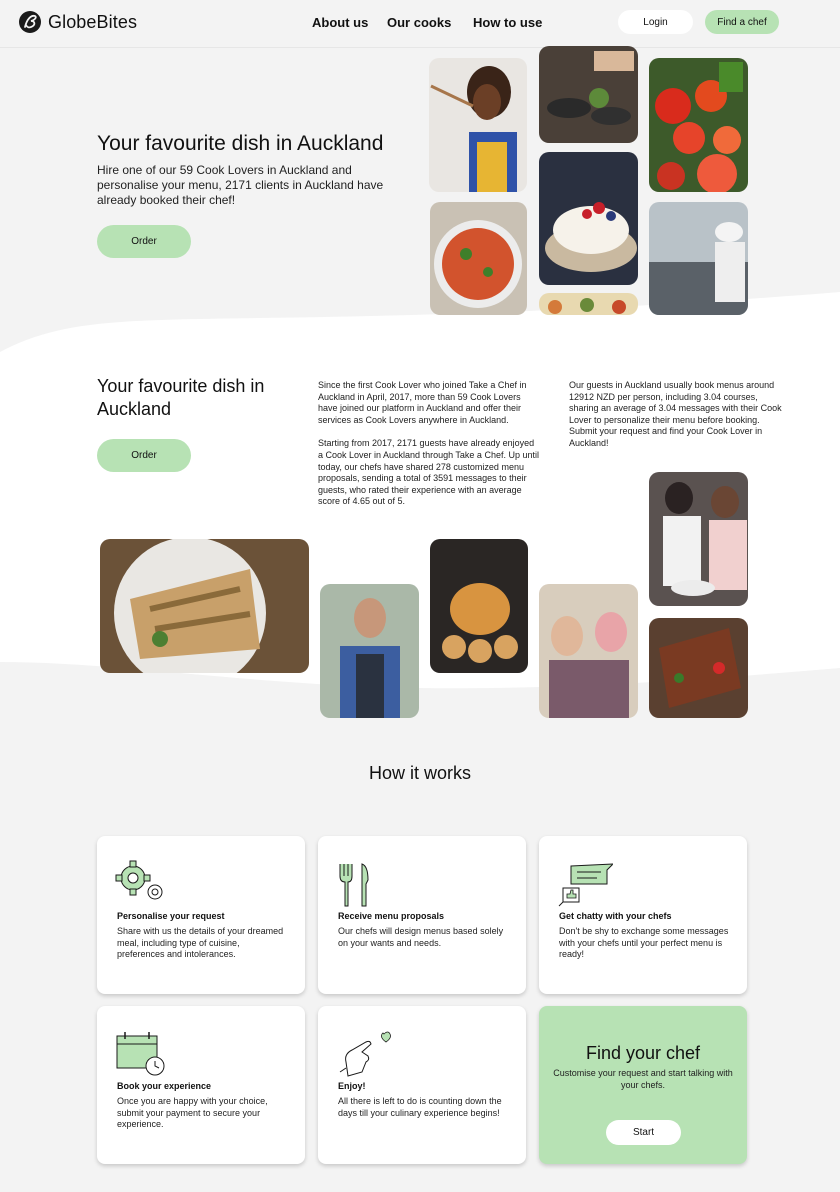  Describe the element at coordinates (698, 258) in the screenshot. I see `photo-chef-kitchen` at that location.